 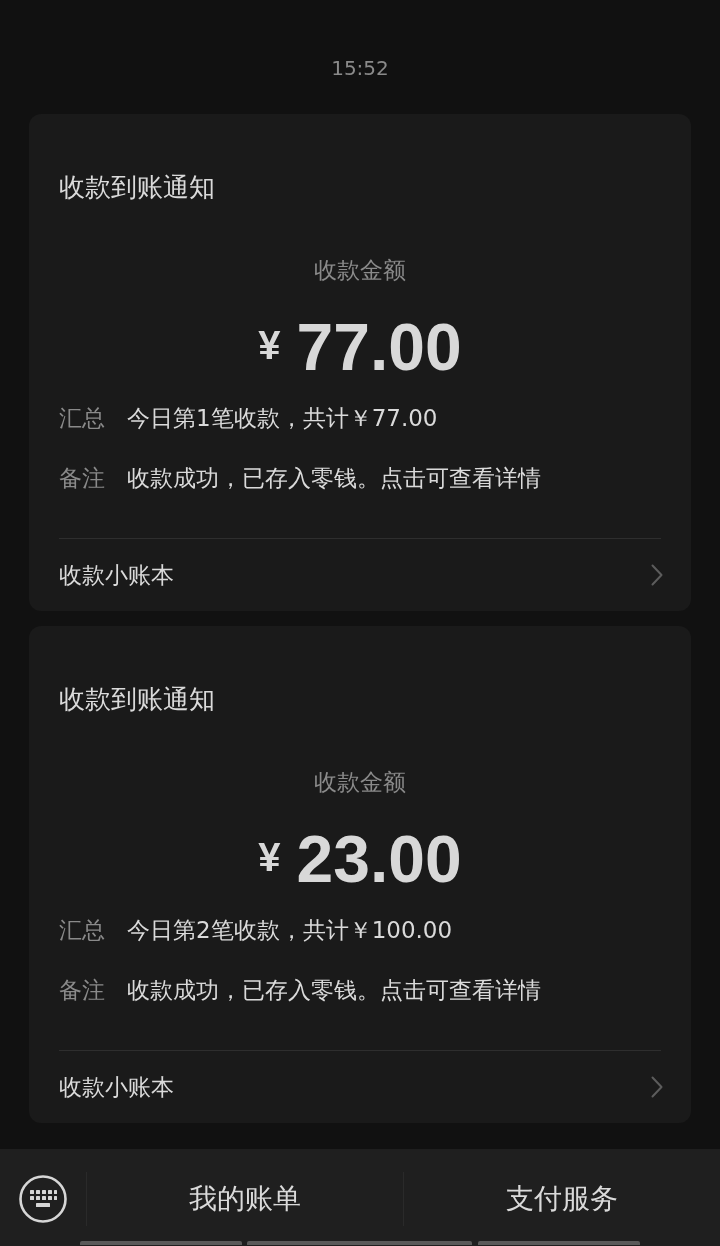 I want to click on detail-value: 今日第1笔收款，共计￥77.00, so click(x=282, y=418).